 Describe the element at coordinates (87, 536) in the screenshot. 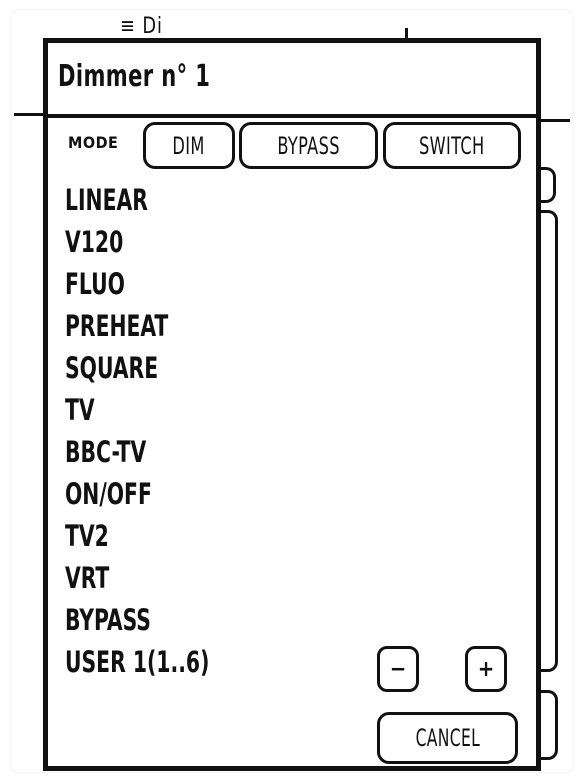

I see `curve-item-label: TV2` at that location.